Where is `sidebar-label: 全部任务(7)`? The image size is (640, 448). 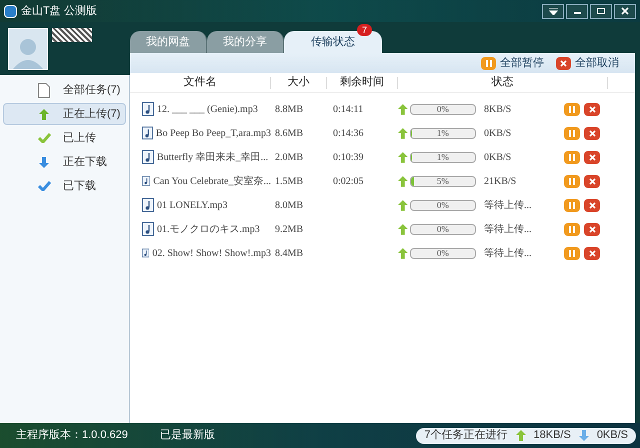 sidebar-label: 全部任务(7) is located at coordinates (91, 90).